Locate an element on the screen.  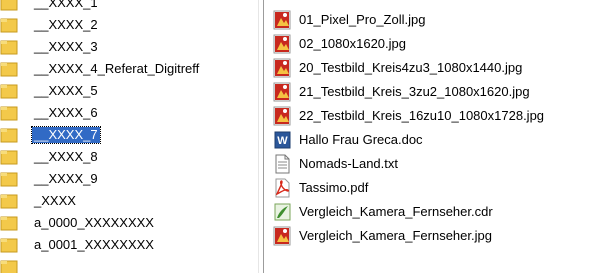
file-item: Vergleich_Kamera_Fernseher.cdr is located at coordinates (429, 212).